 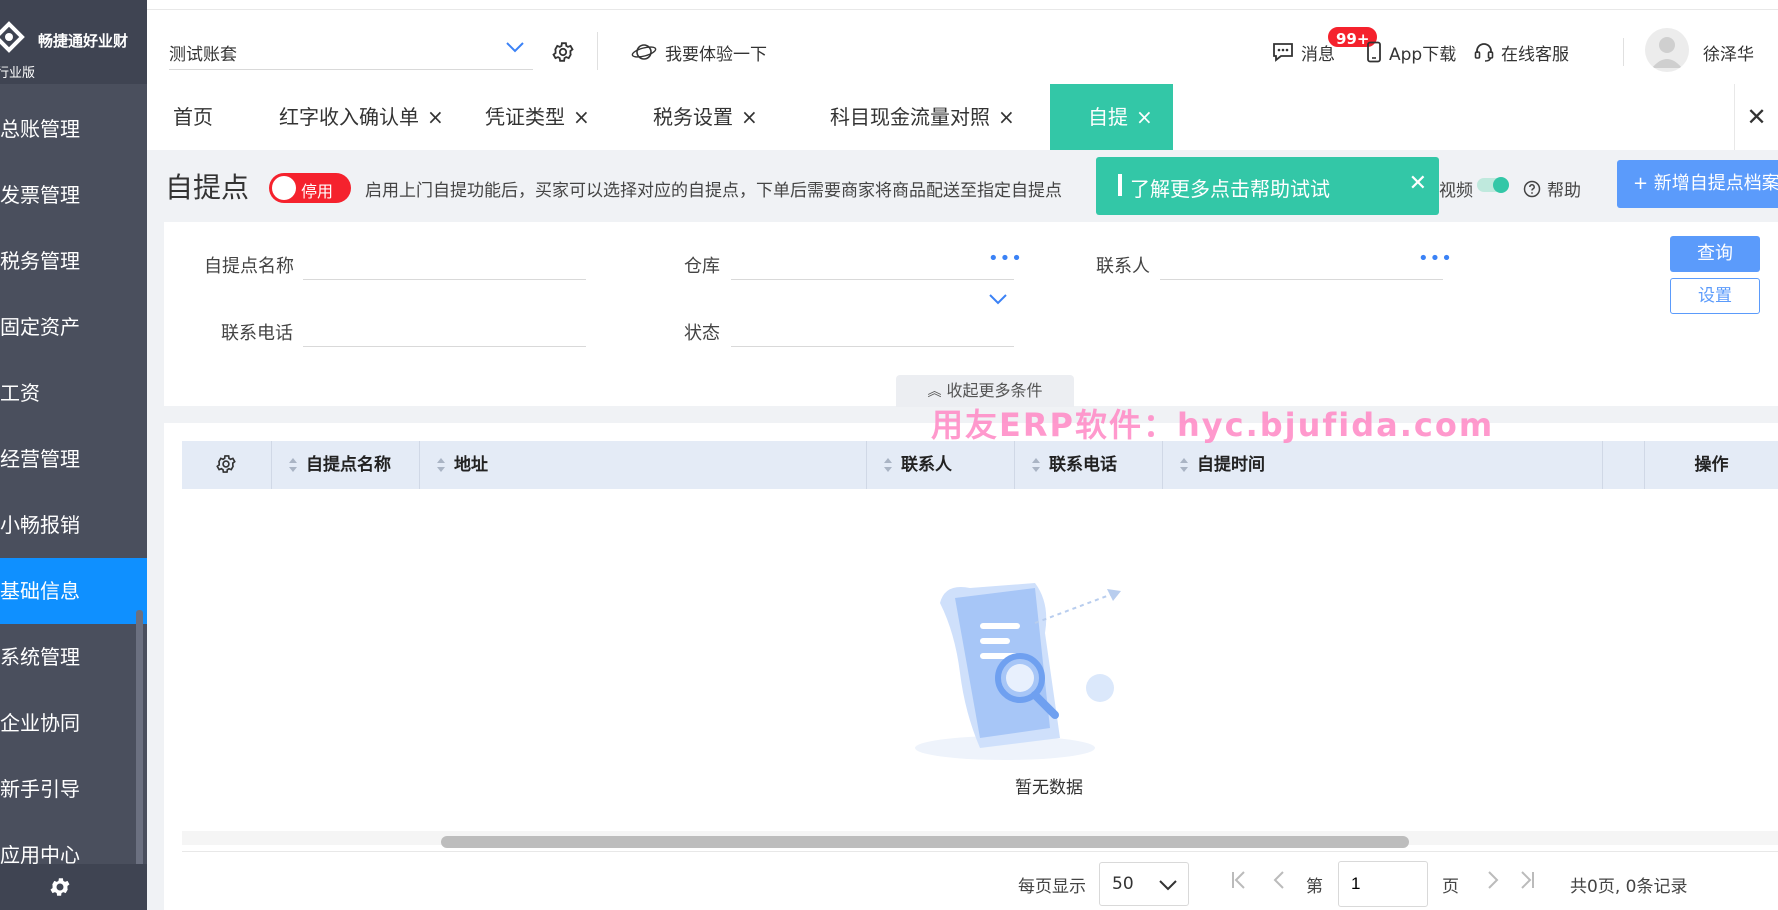 What do you see at coordinates (444, 327) in the screenshot?
I see `phone-input` at bounding box center [444, 327].